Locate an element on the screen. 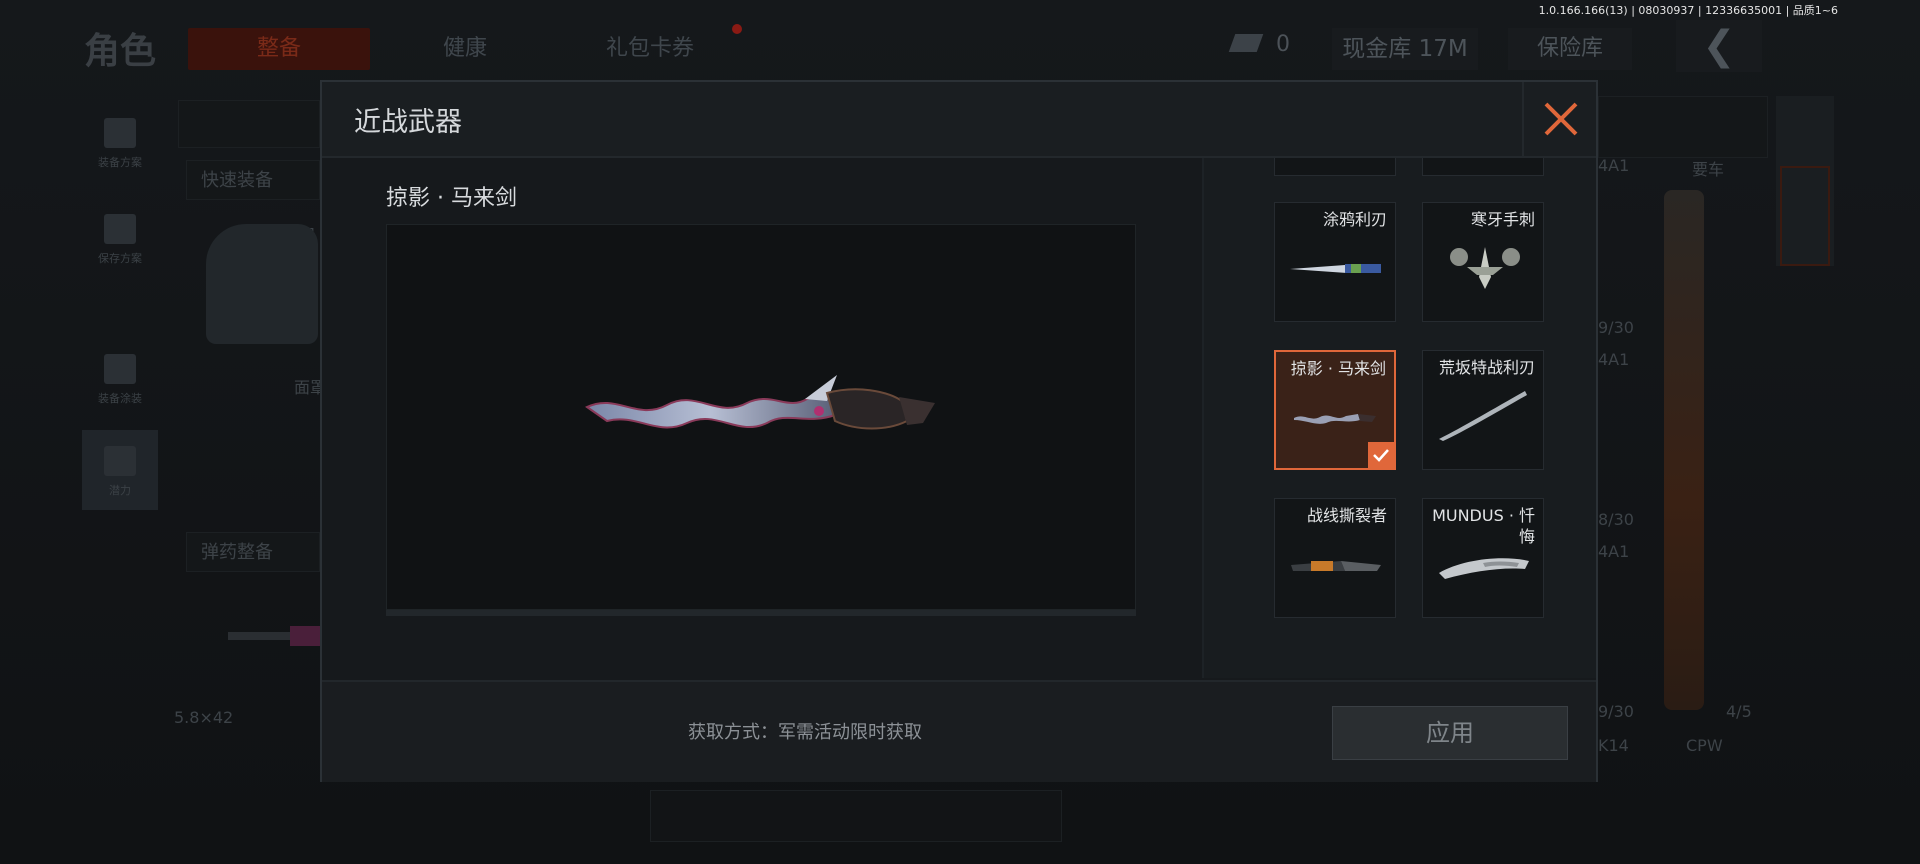 This screenshot has width=1920, height=864. bg-right-text: 要车 is located at coordinates (1708, 169).